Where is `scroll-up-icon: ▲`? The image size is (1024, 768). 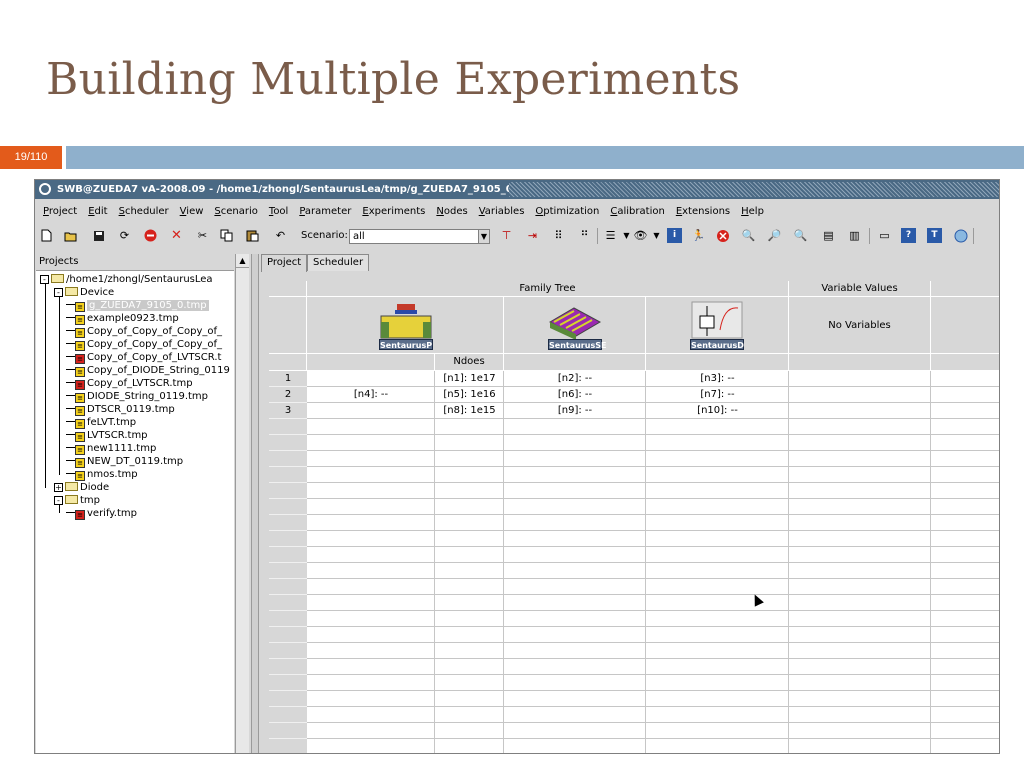
scroll-up-icon: ▲ is located at coordinates (242, 261).